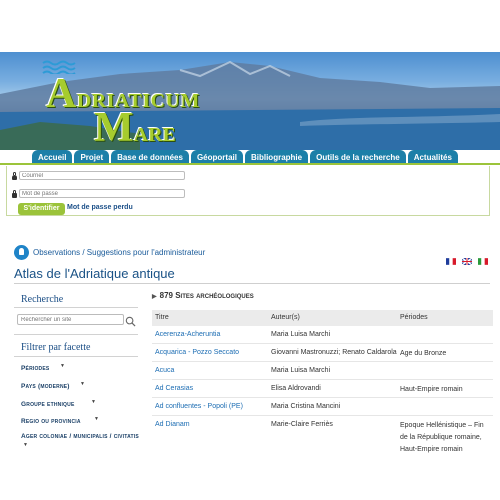 This screenshot has width=500, height=500. Describe the element at coordinates (276, 157) in the screenshot. I see `nav-tab-bibliographie: Bibliographie` at that location.